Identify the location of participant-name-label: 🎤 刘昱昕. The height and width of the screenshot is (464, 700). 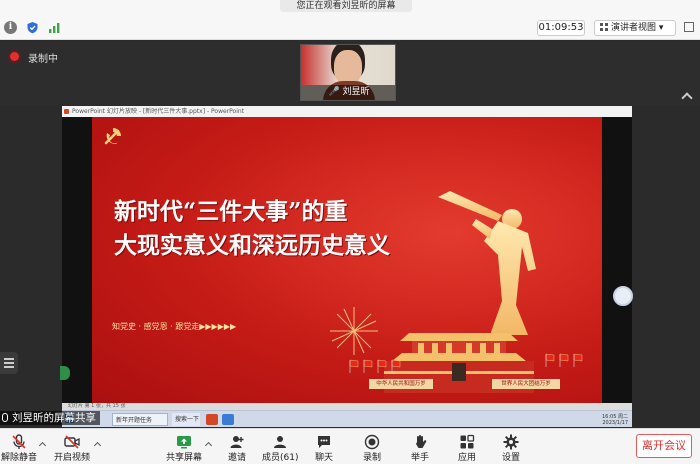
(348, 92).